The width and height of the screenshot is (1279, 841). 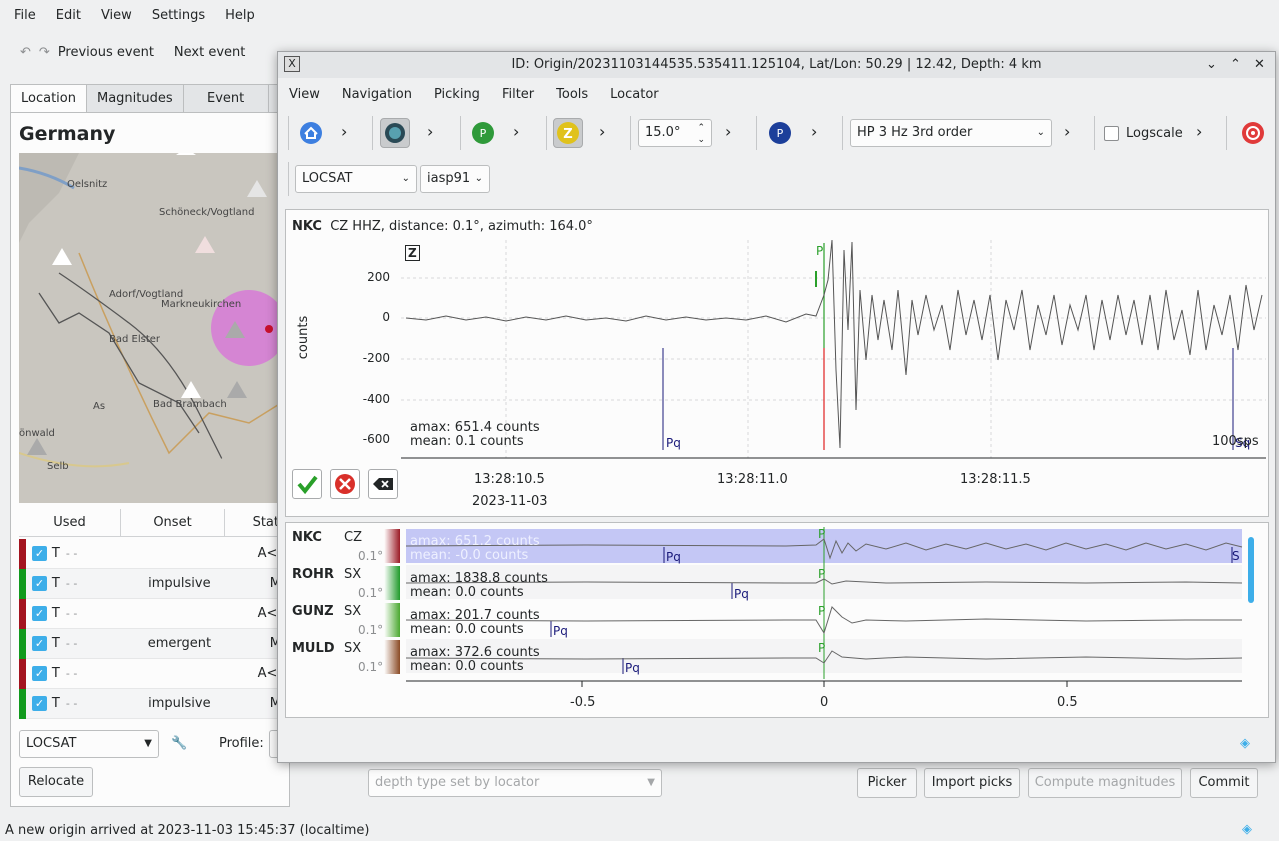 I want to click on wrench-icon: 🔧, so click(x=179, y=743).